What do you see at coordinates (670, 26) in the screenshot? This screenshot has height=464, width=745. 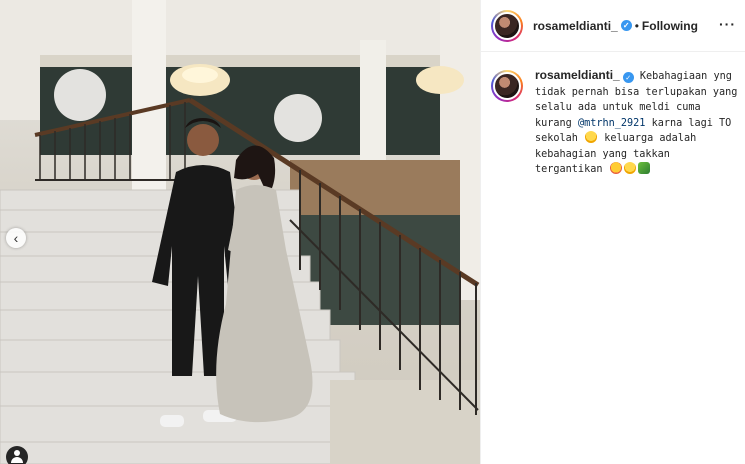 I see `following-button: Following` at bounding box center [670, 26].